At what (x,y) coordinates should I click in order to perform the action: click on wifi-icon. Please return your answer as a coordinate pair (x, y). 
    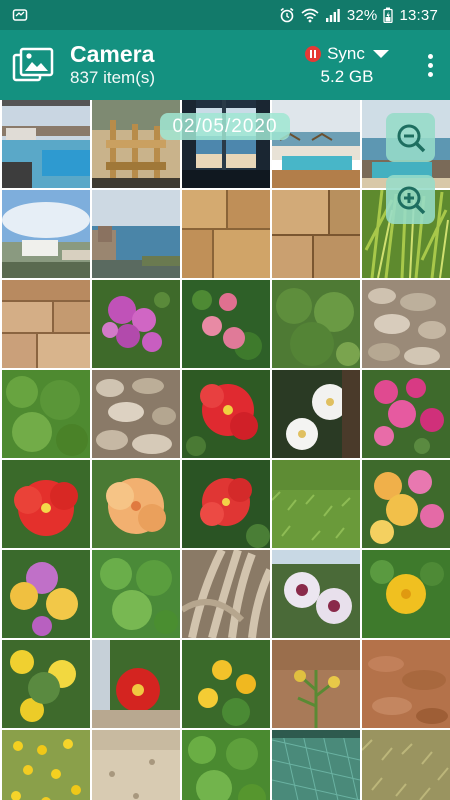
    Looking at the image, I should click on (310, 15).